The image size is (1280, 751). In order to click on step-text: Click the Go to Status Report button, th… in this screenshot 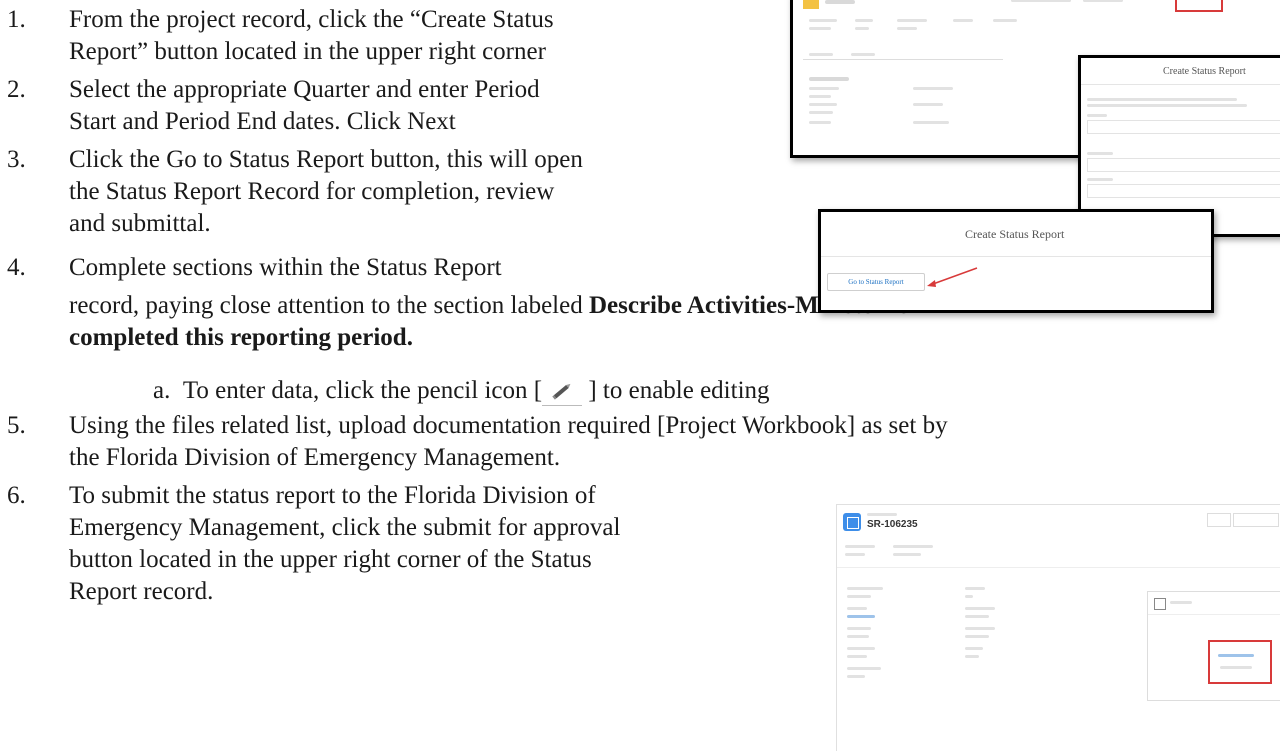, I will do `click(326, 159)`.